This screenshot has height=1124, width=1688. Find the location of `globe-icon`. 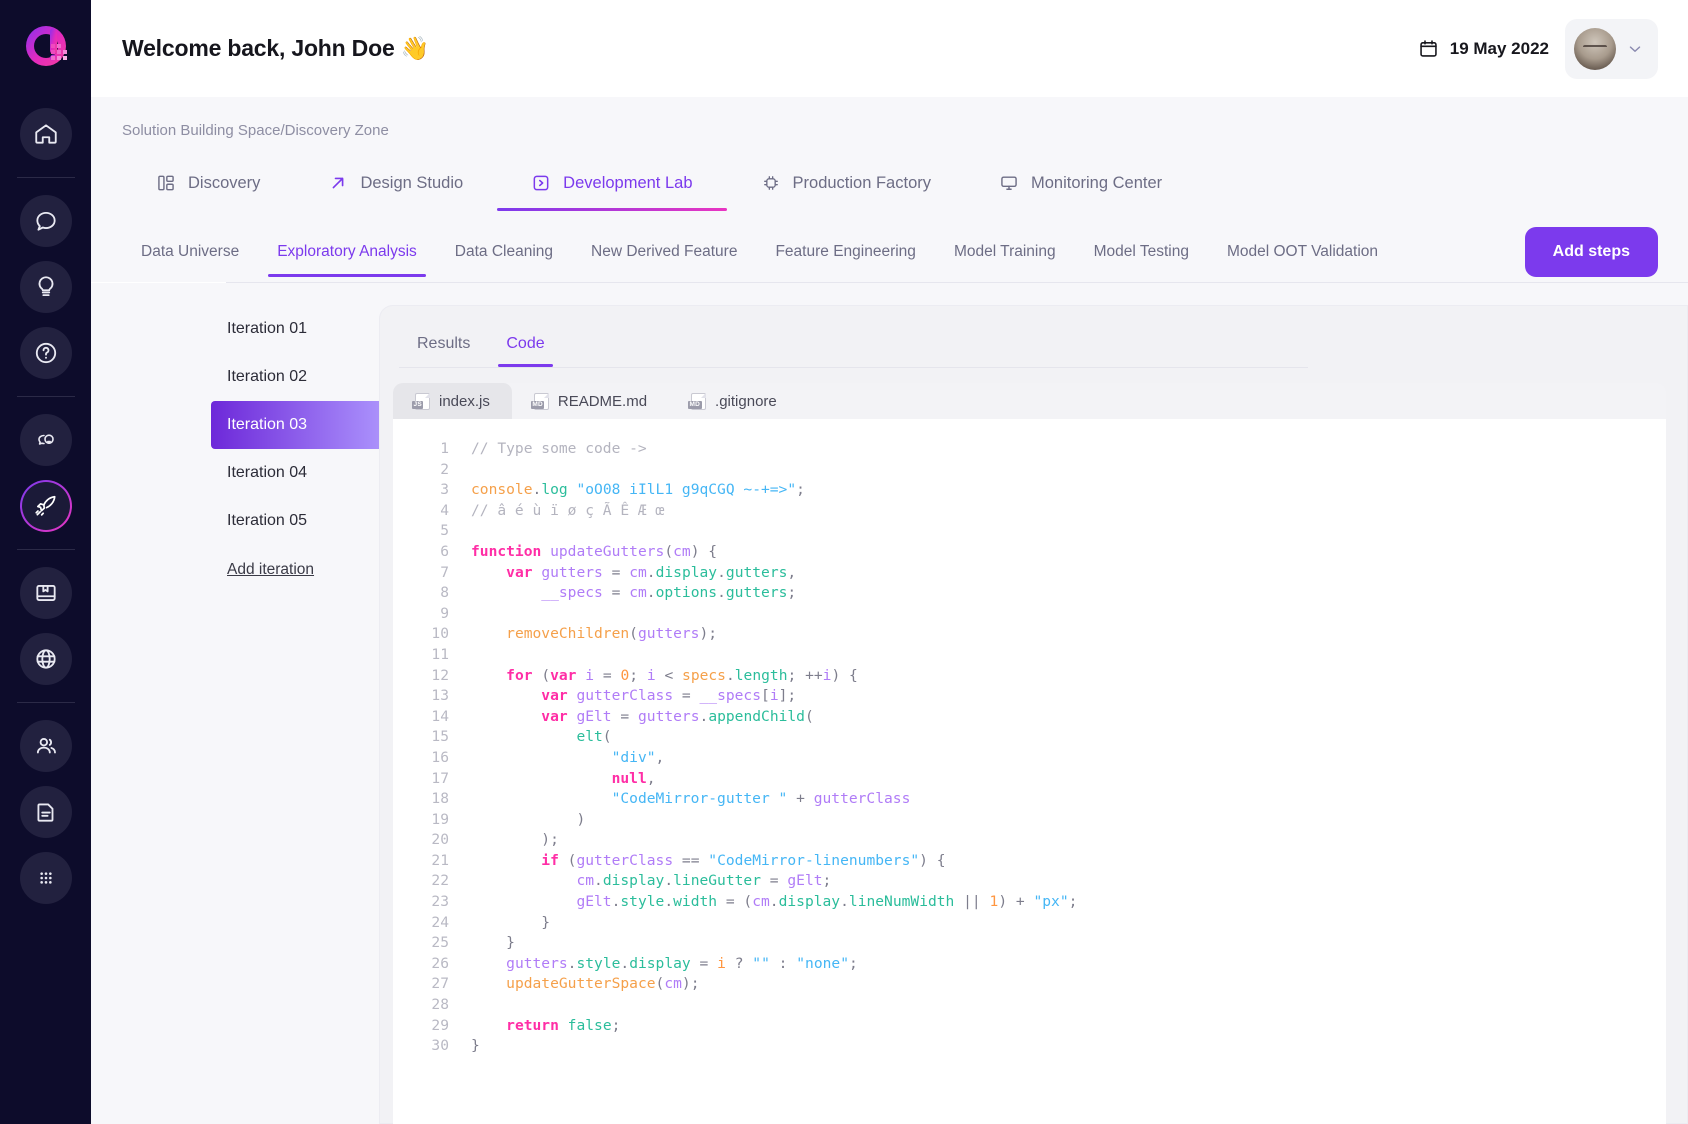

globe-icon is located at coordinates (45, 659).